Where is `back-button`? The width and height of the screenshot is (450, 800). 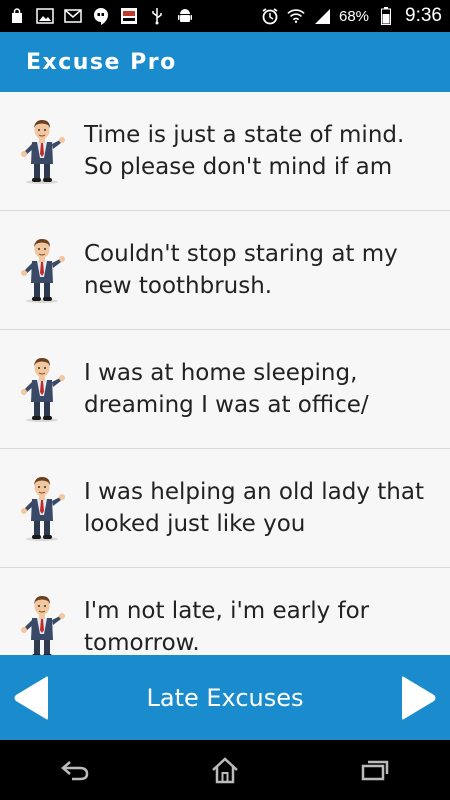 back-button is located at coordinates (75, 770).